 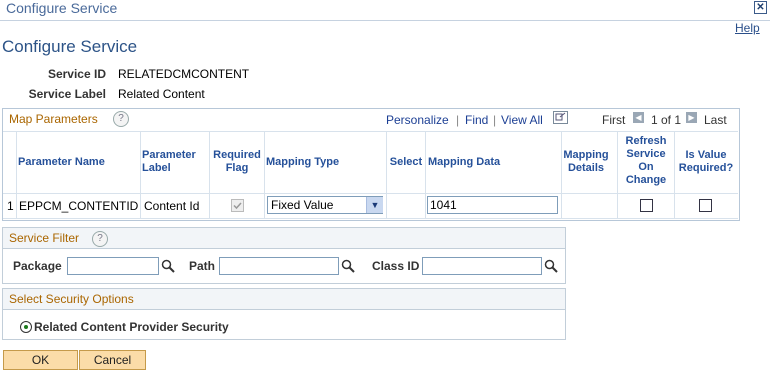 I want to click on radio-selected-dot, so click(x=26, y=327).